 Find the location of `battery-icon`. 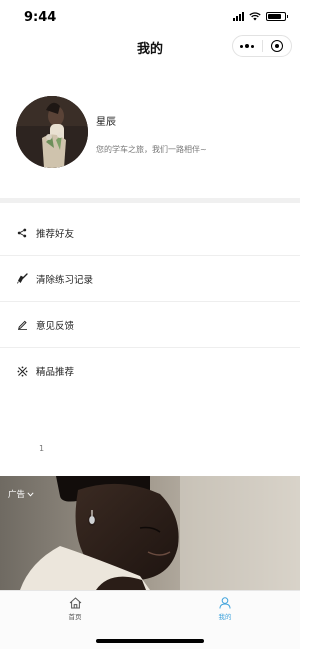

battery-icon is located at coordinates (277, 16).